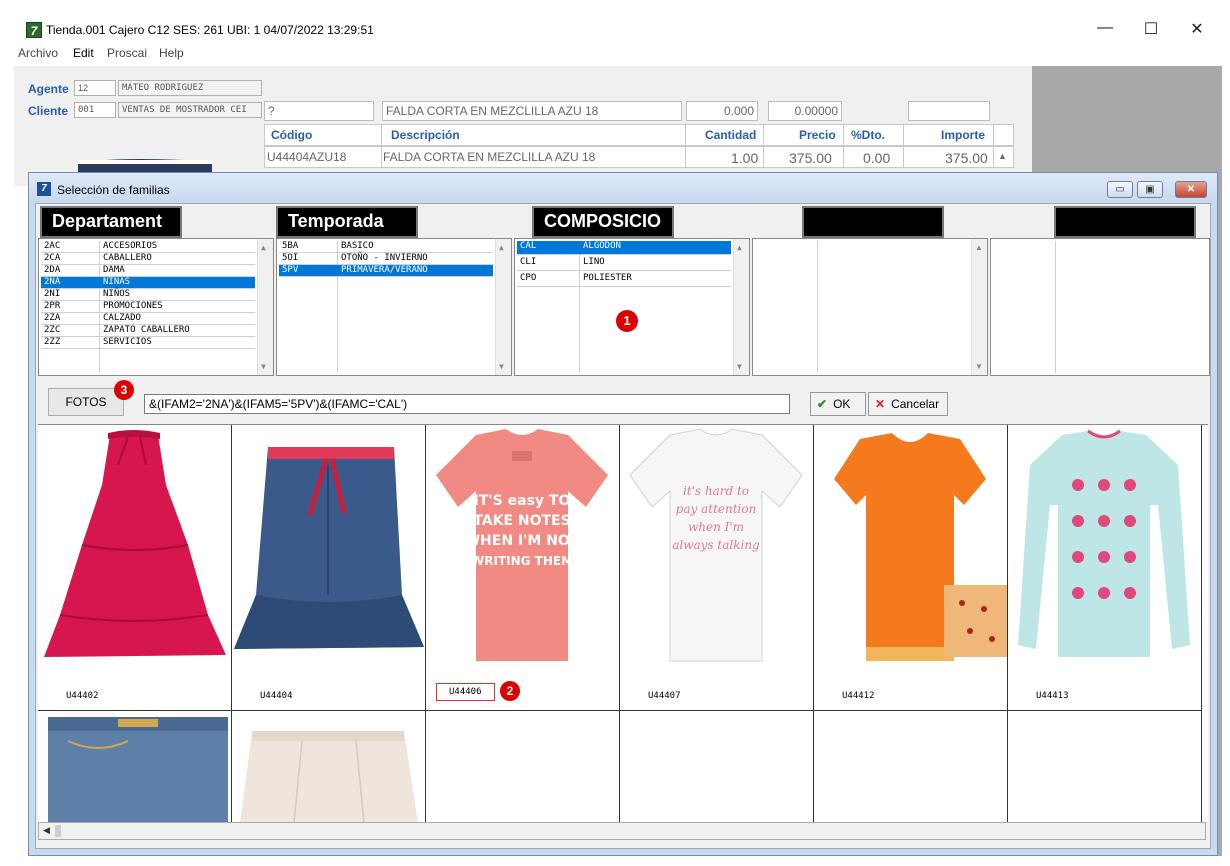 The image size is (1230, 866). What do you see at coordinates (877, 158) in the screenshot?
I see `cell-dto: 0.00` at bounding box center [877, 158].